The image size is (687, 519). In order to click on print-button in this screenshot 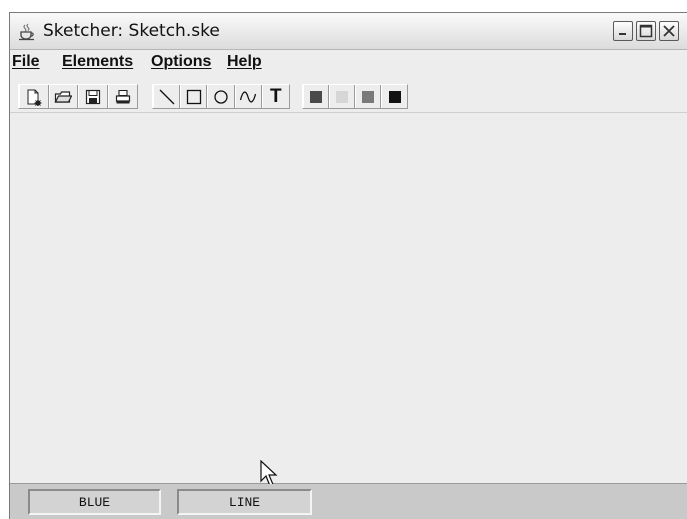, I will do `click(122, 96)`.